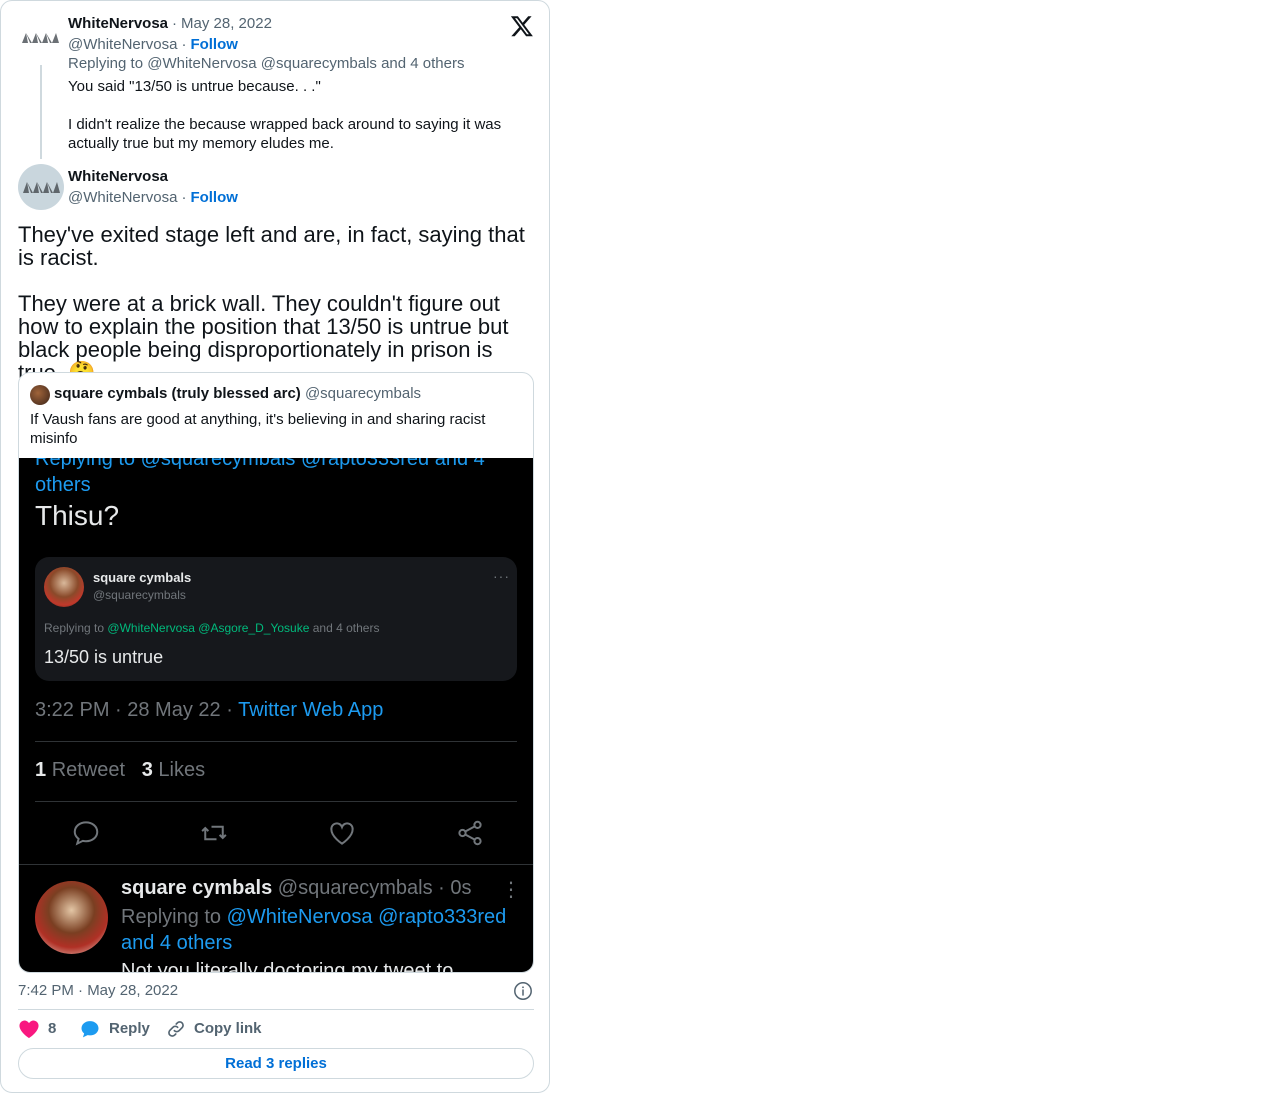 Image resolution: width=1284 pixels, height=1119 pixels. What do you see at coordinates (208, 628) in the screenshot?
I see `shot-inner-replying-links: @WhiteNervosa @Asgore_D_Yosuke` at bounding box center [208, 628].